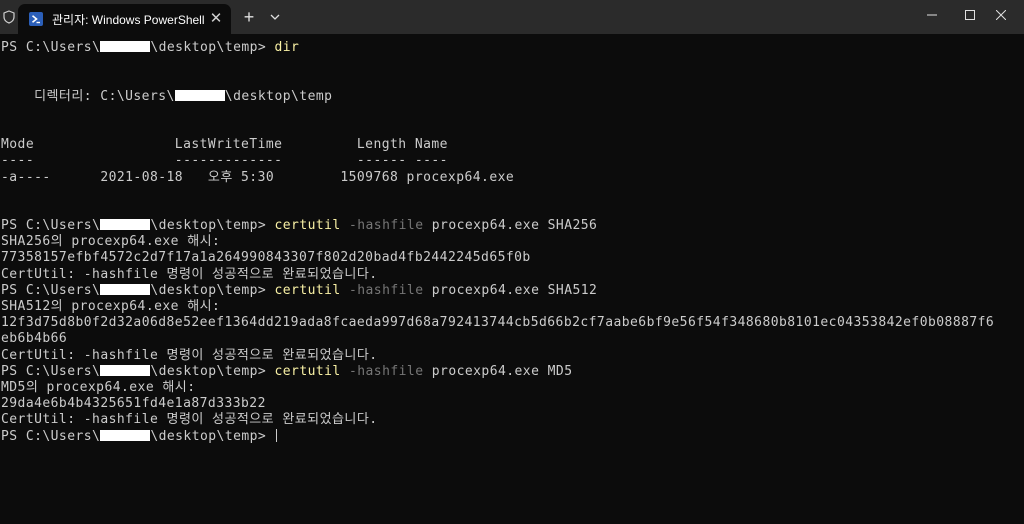  I want to click on tab-powershell: 관리자: Windows PowerShell ✕, so click(124, 19).